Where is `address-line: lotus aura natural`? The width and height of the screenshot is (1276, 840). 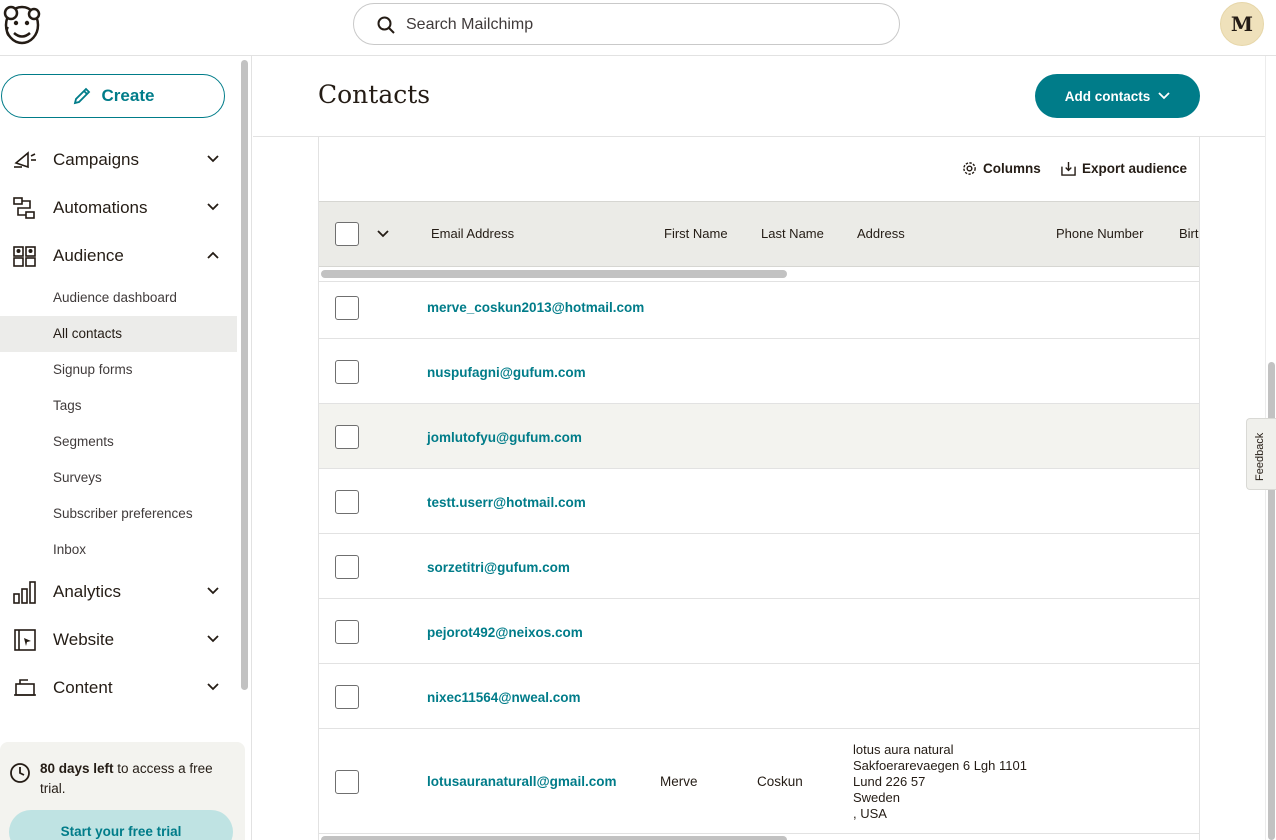 address-line: lotus aura natural is located at coordinates (903, 749).